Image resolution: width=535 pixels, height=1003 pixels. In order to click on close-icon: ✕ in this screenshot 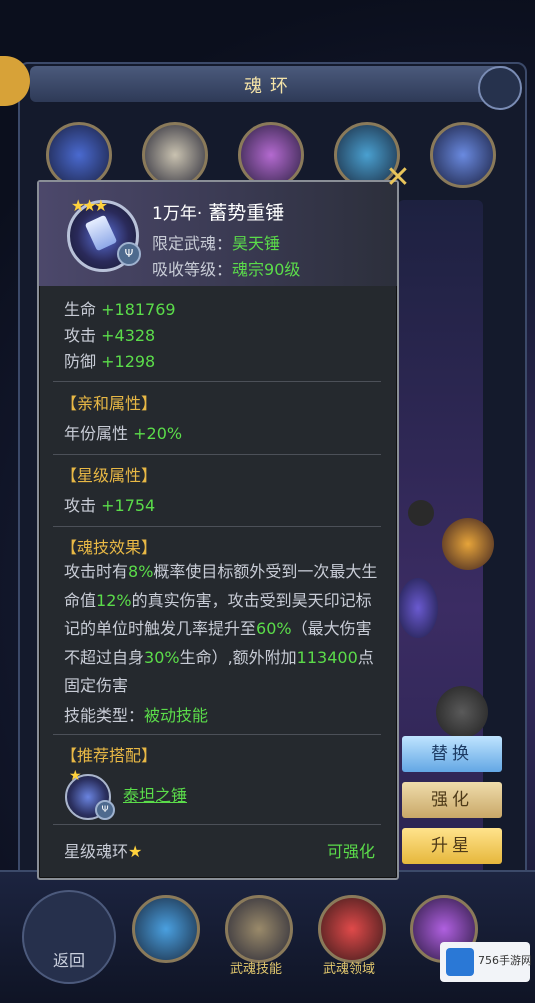, I will do `click(398, 178)`.